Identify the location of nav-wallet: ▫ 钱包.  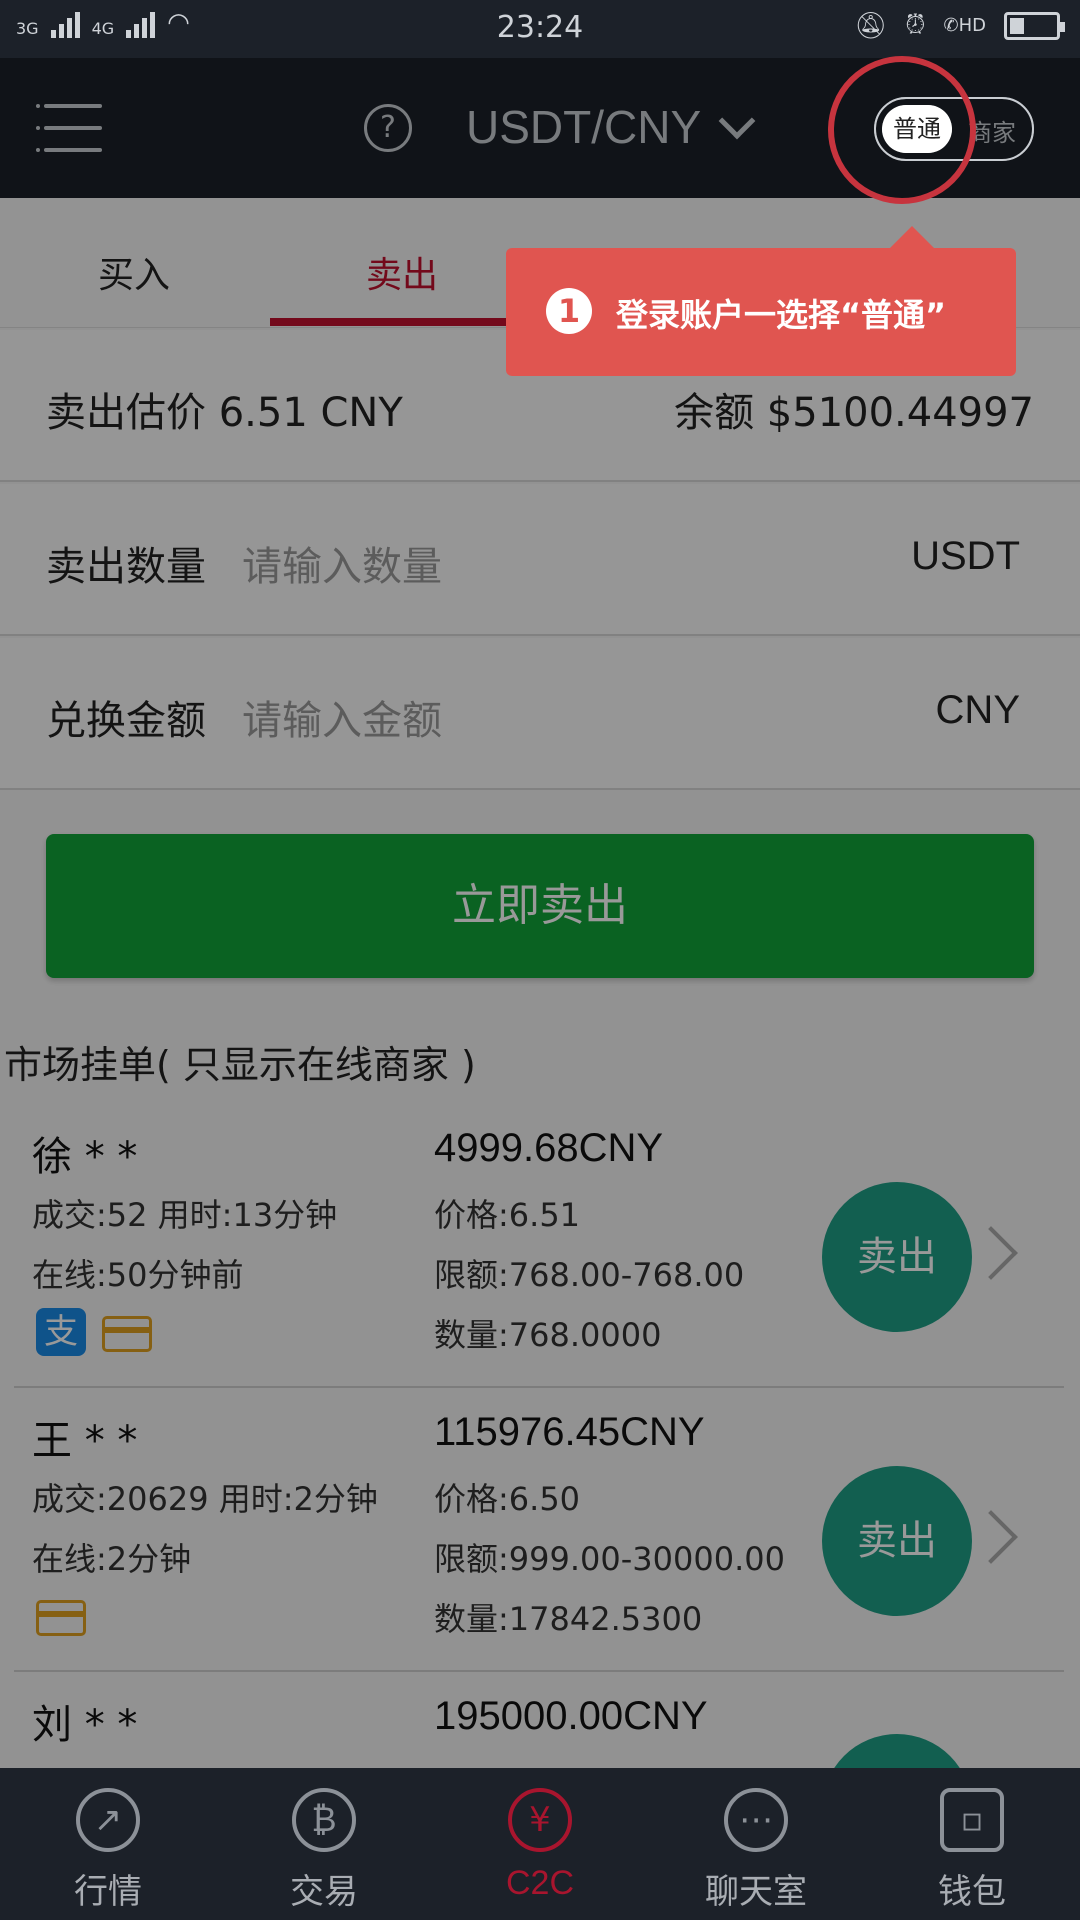
(972, 1844).